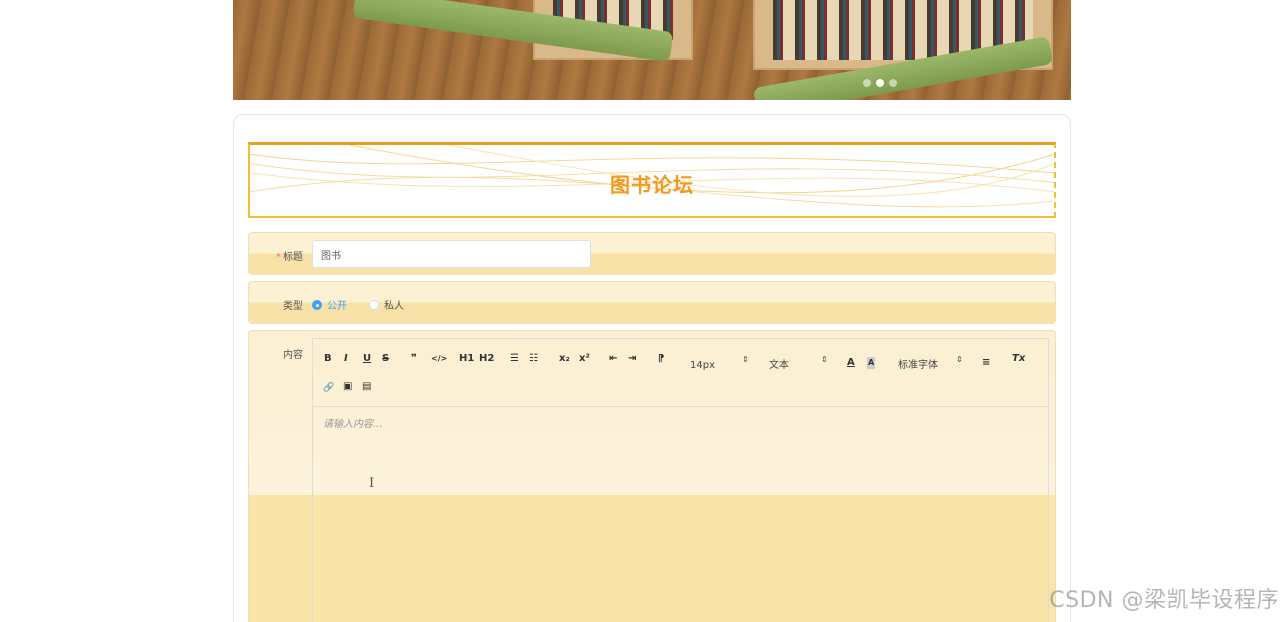  I want to click on type-form-item: 类型 公开 私人, so click(652, 302).